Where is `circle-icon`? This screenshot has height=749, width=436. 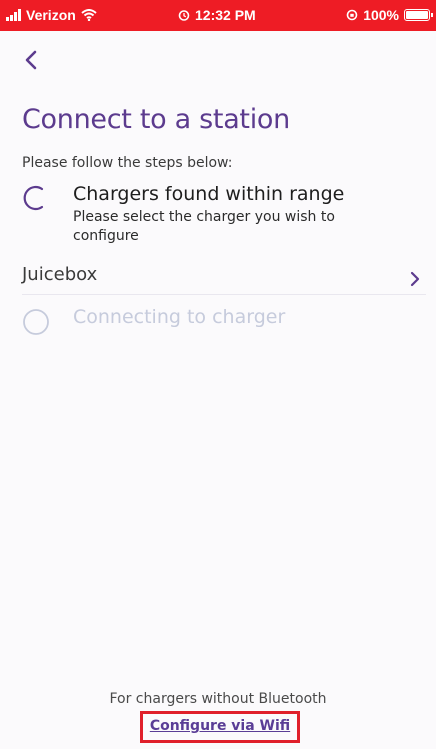
circle-icon is located at coordinates (36, 322).